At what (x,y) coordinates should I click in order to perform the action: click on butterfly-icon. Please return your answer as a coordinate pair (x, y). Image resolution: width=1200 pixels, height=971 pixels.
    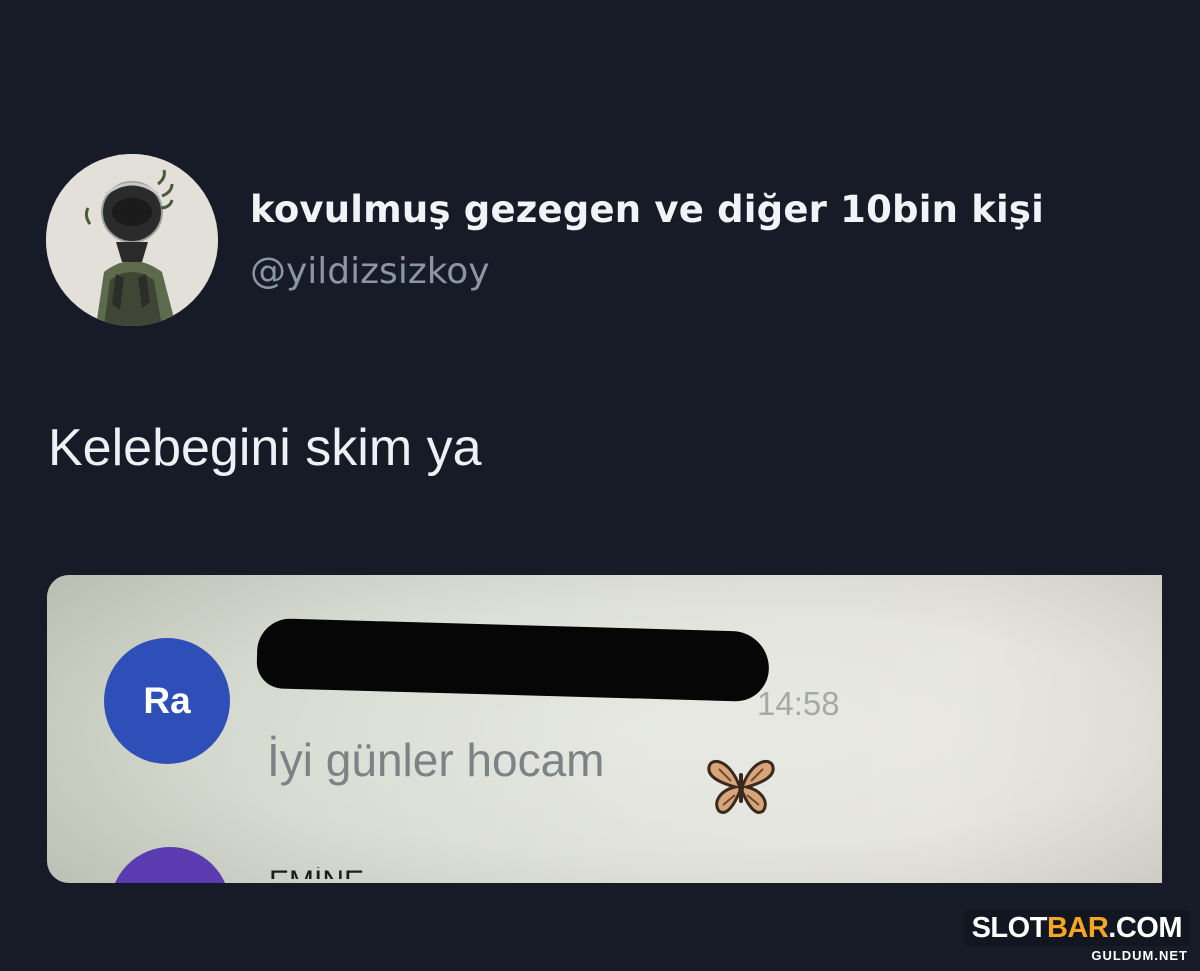
    Looking at the image, I should click on (741, 786).